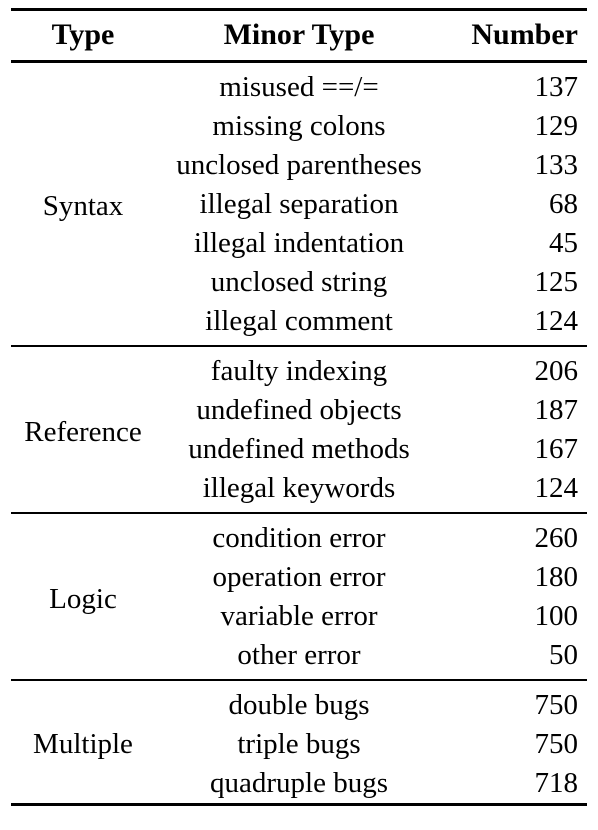 This screenshot has height=830, width=598. I want to click on row-number: 167, so click(556, 449).